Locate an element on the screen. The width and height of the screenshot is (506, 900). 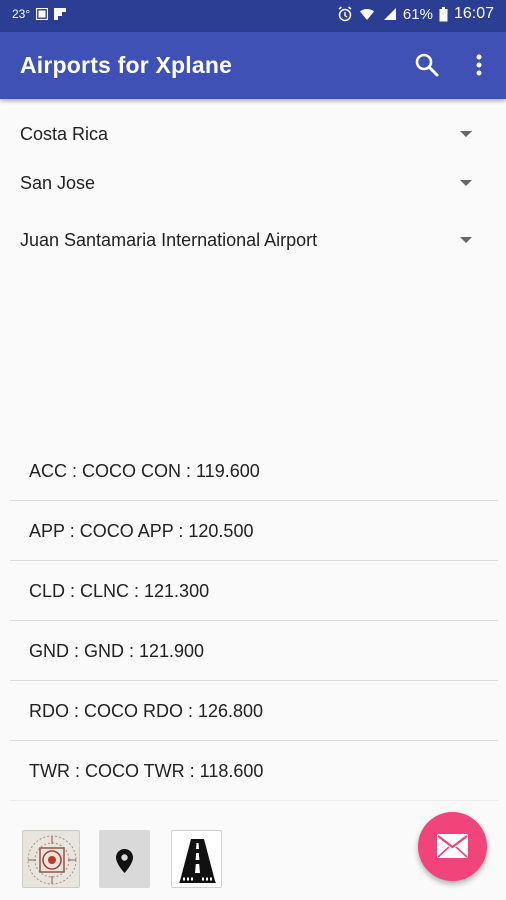
list-item: APP : COCO APP : 120.500 is located at coordinates (254, 531).